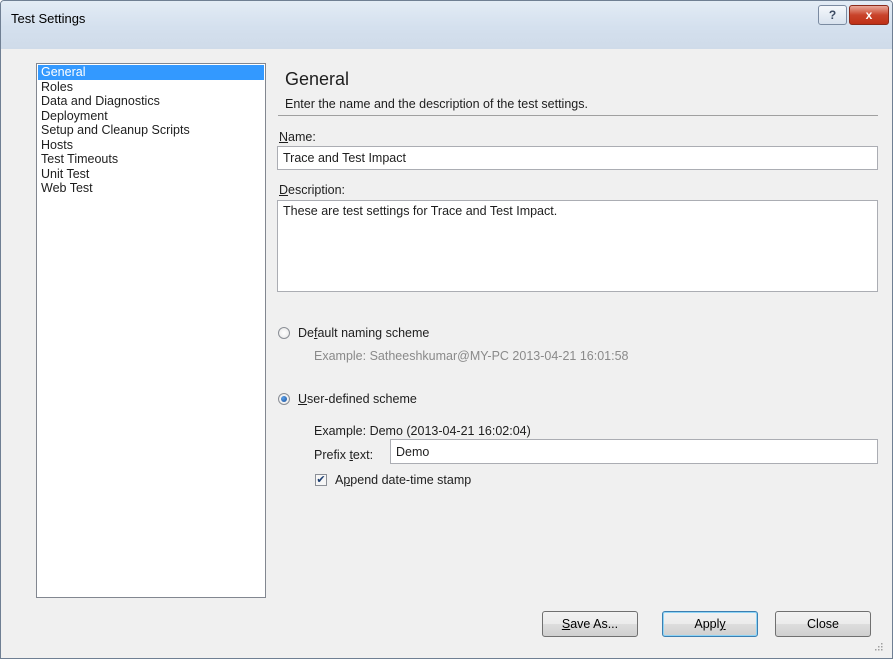  Describe the element at coordinates (577, 158) in the screenshot. I see `name-input` at that location.